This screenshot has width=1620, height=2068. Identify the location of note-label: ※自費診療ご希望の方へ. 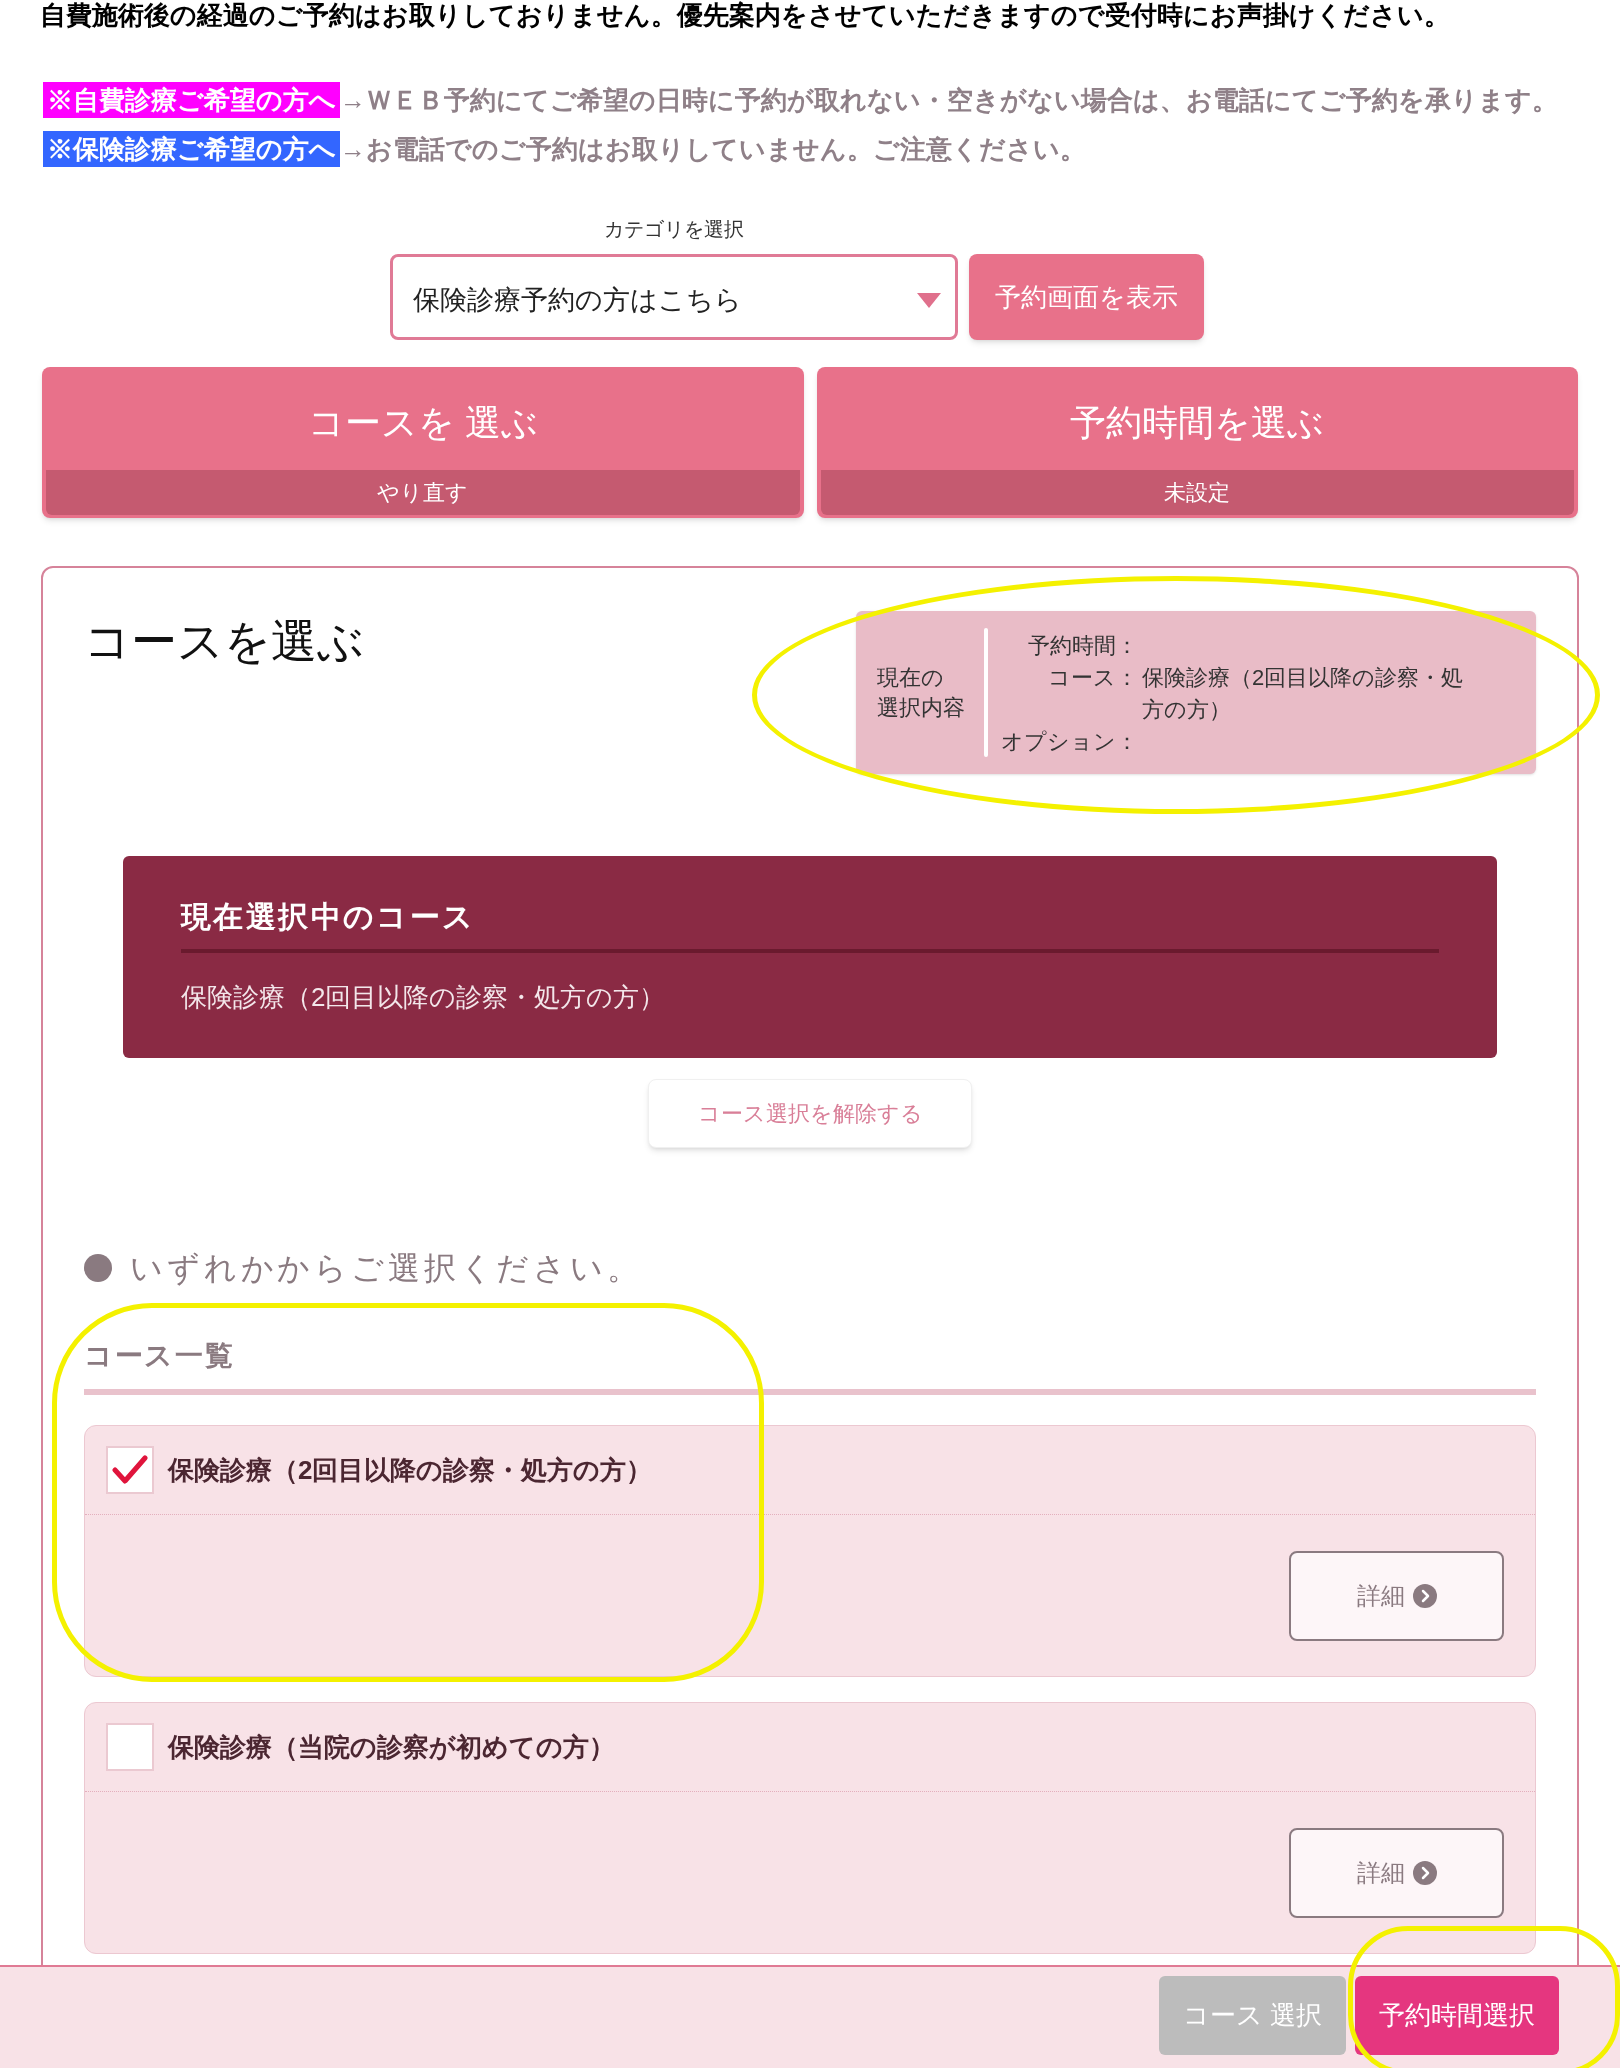
(191, 100).